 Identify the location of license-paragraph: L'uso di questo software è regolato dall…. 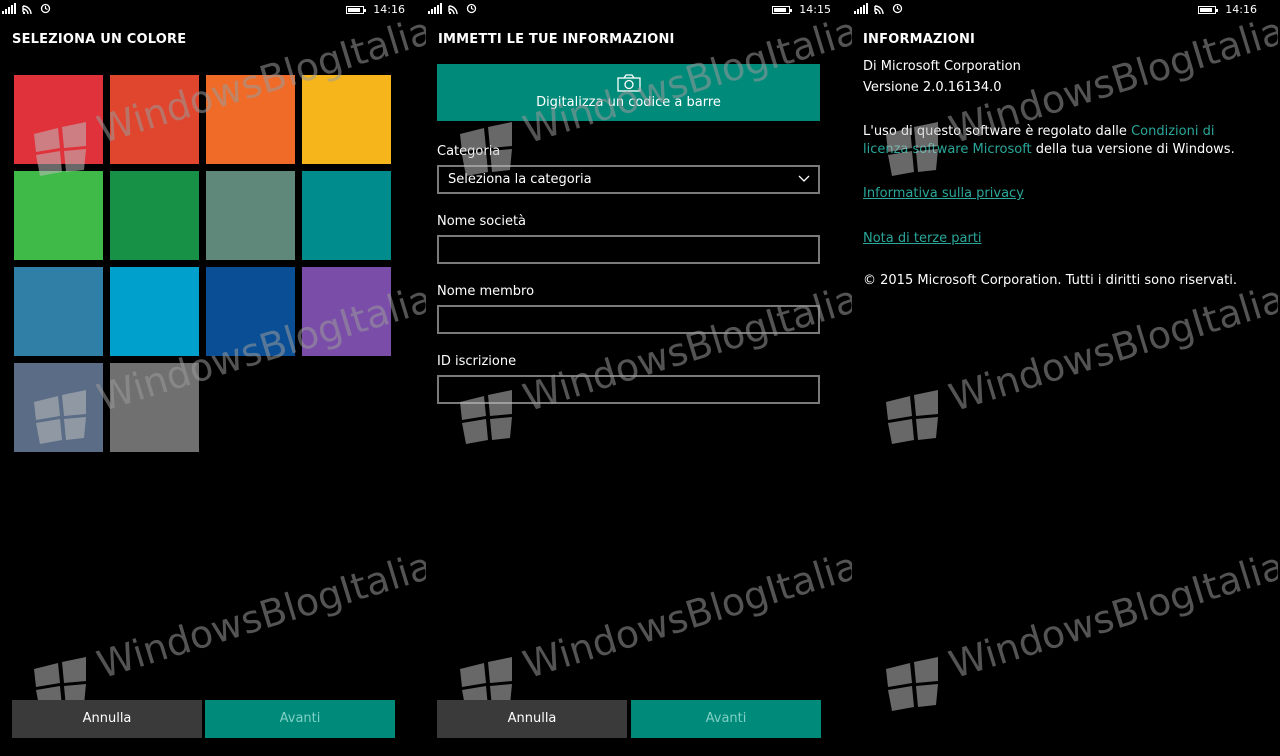
(1050, 141).